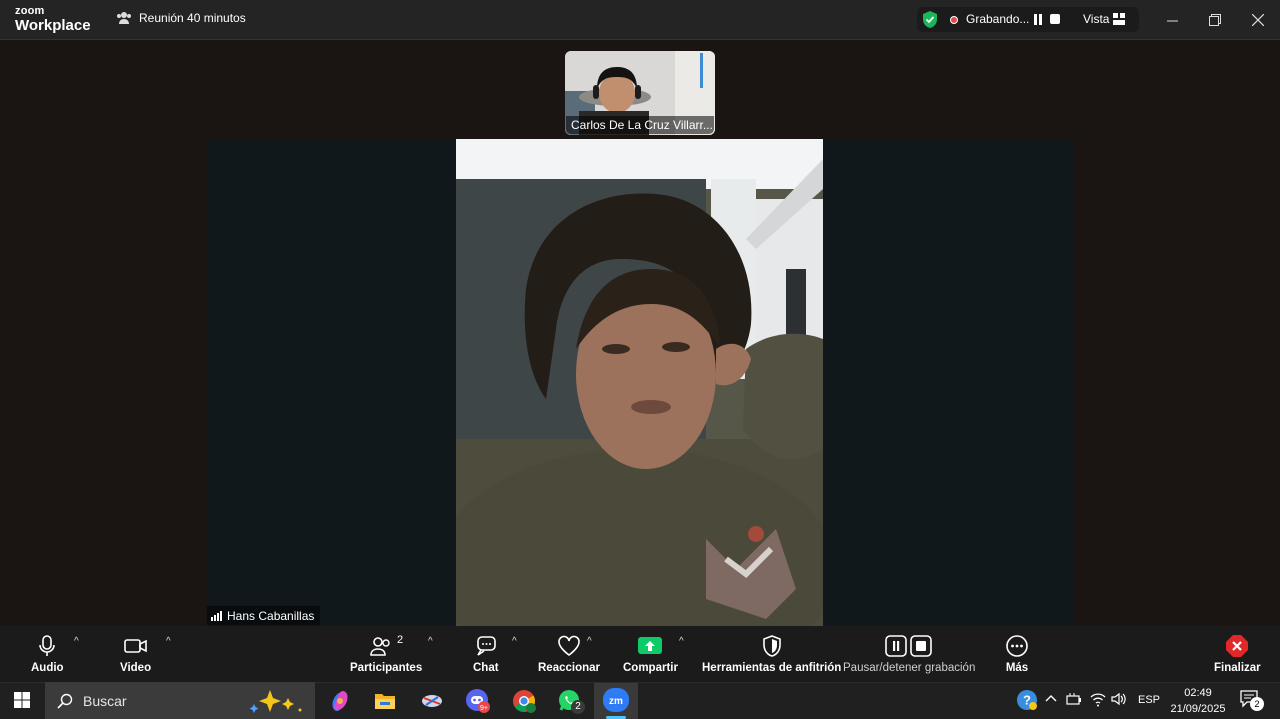 This screenshot has width=1280, height=719. What do you see at coordinates (124, 18) in the screenshot?
I see `participants-group-icon` at bounding box center [124, 18].